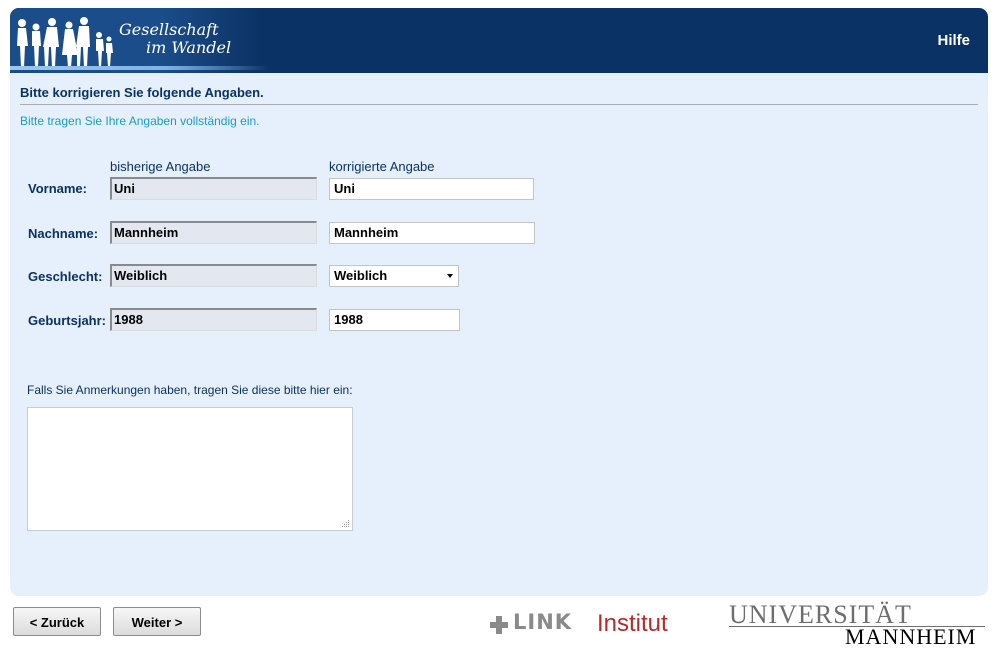 The width and height of the screenshot is (997, 657). What do you see at coordinates (157, 621) in the screenshot?
I see `next-button: Weiter >` at bounding box center [157, 621].